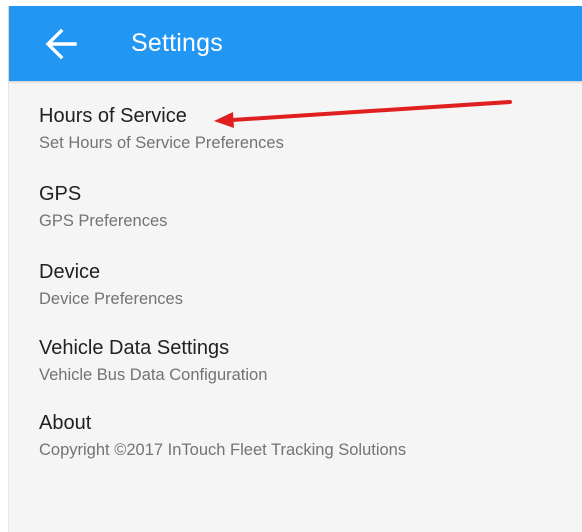 The height and width of the screenshot is (532, 582). Describe the element at coordinates (103, 221) in the screenshot. I see `pref-summary: GPS Preferences` at that location.